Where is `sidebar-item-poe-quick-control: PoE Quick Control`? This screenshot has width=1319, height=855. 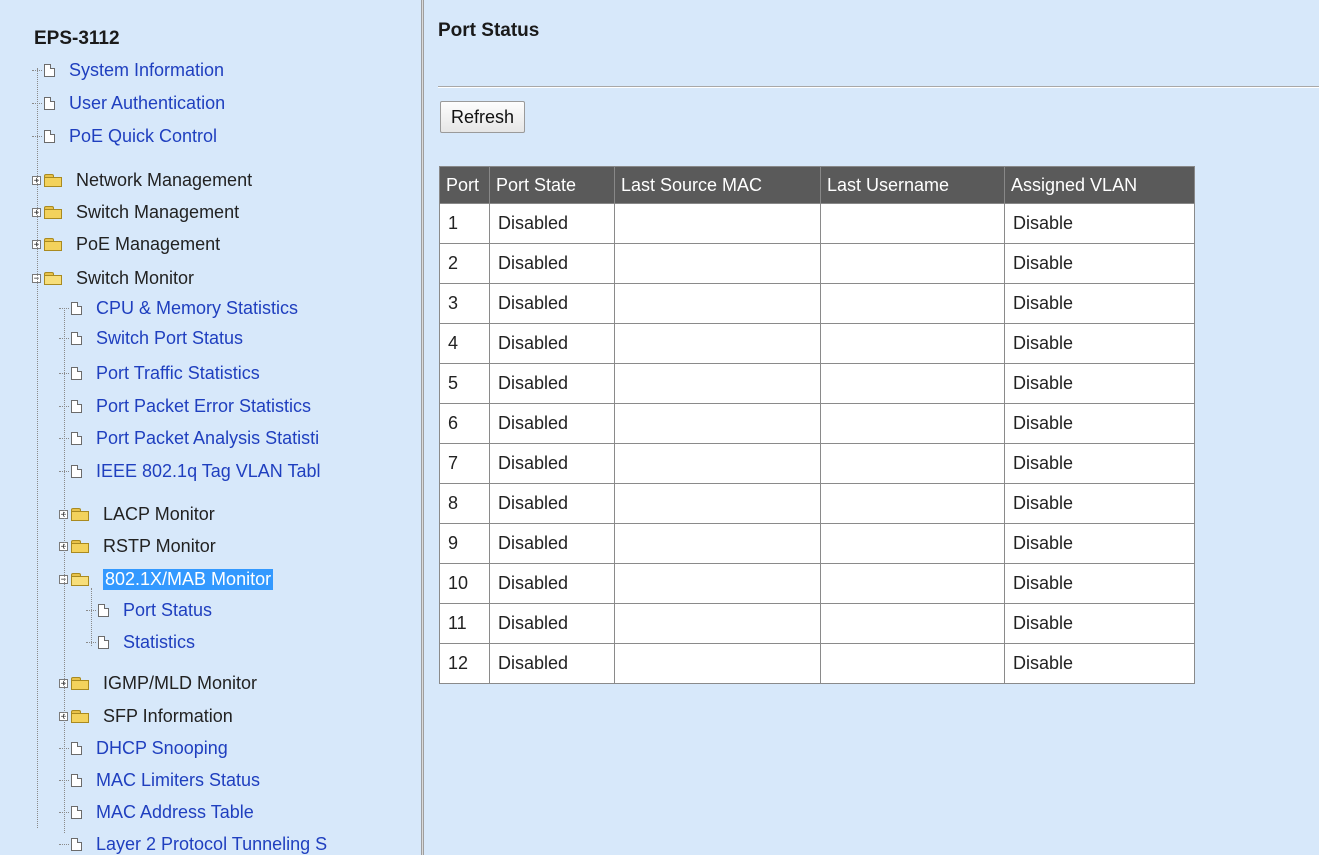
sidebar-item-poe-quick-control: PoE Quick Control is located at coordinates (124, 136).